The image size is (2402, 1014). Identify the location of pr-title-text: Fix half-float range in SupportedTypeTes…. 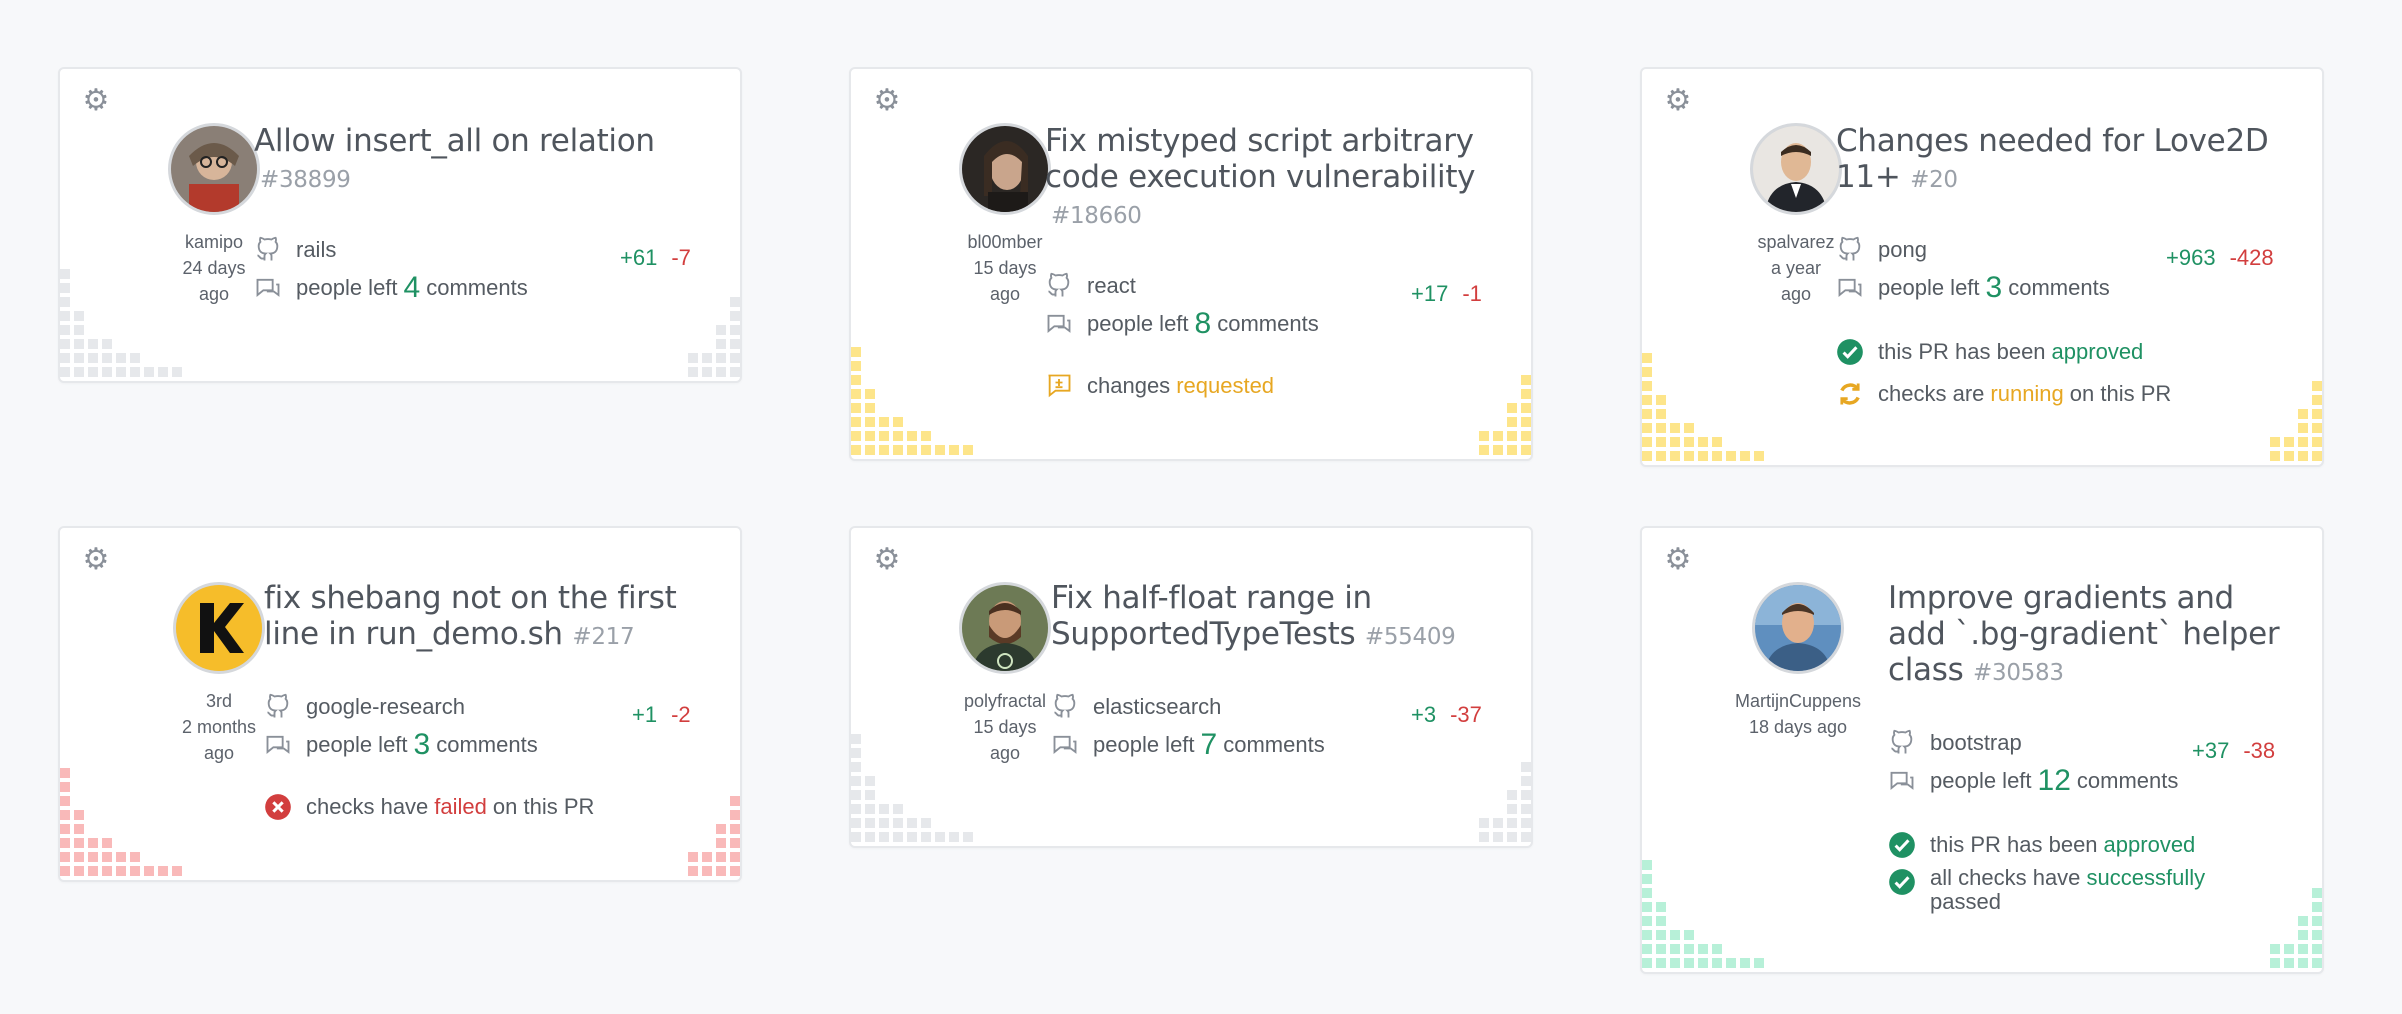
(1211, 616).